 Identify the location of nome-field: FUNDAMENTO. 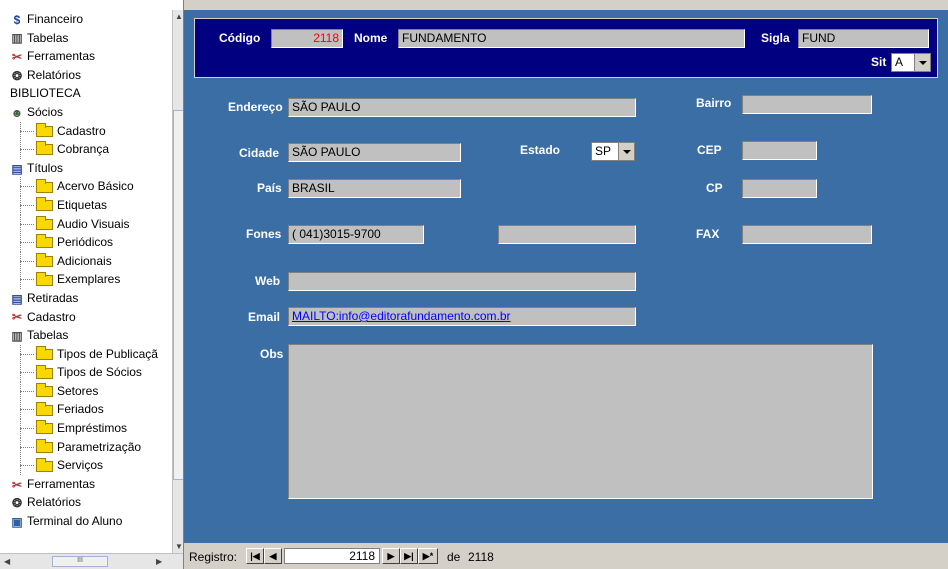
(571, 38).